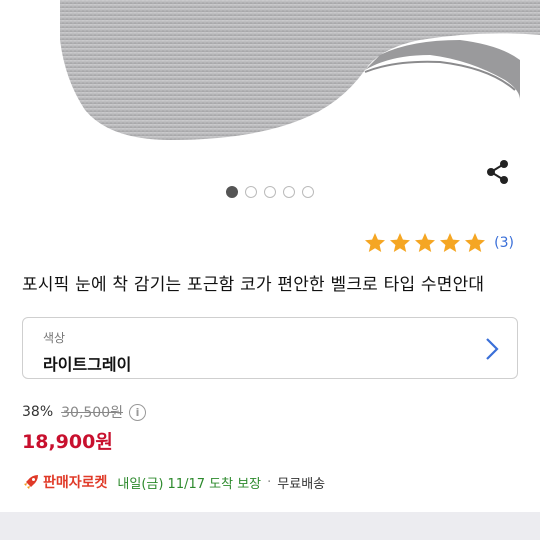 This screenshot has height=540, width=540. What do you see at coordinates (189, 484) in the screenshot?
I see `delivery-date: 내일(금) 11/17 도착 보장` at bounding box center [189, 484].